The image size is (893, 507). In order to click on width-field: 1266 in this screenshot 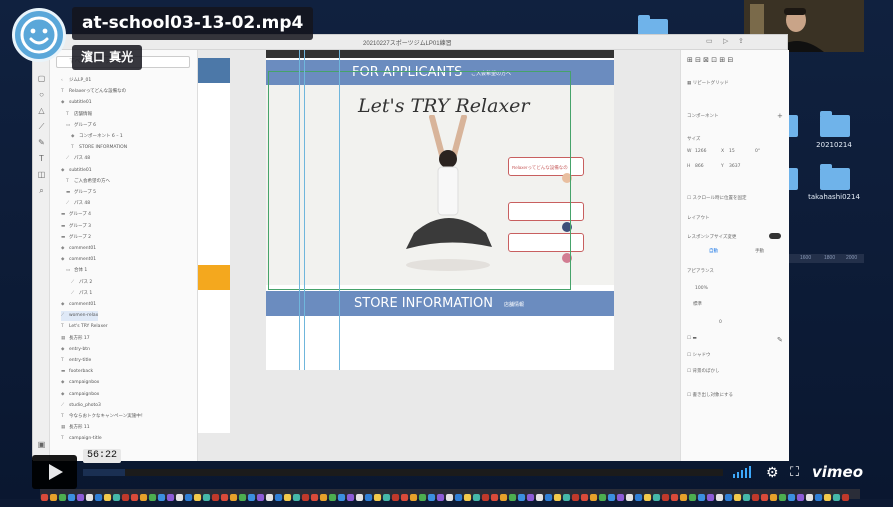, I will do `click(700, 151)`.